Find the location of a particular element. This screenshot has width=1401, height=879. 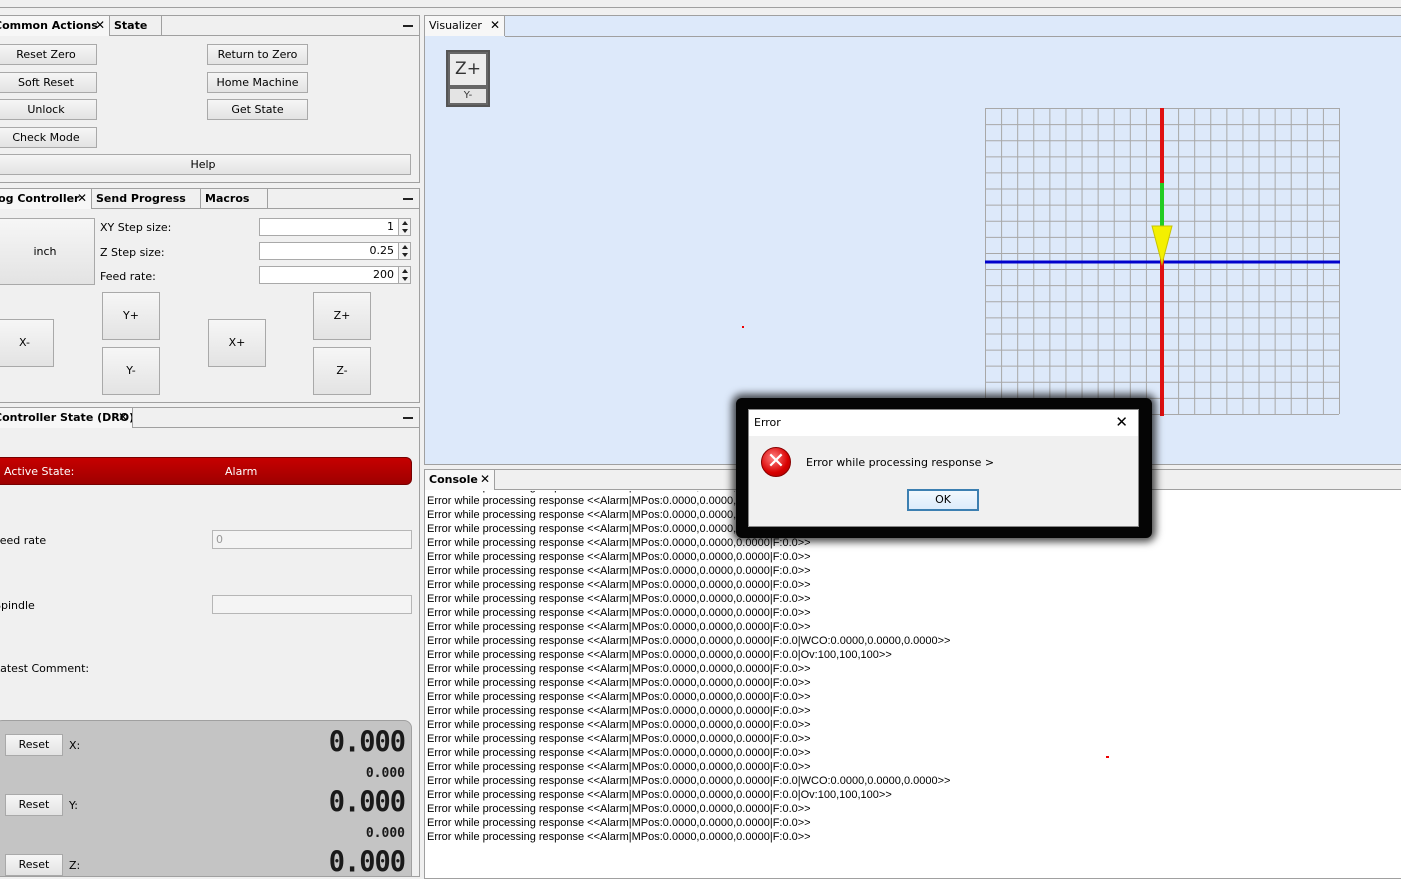

tab-label: Controller State (DRO) is located at coordinates (66, 417).